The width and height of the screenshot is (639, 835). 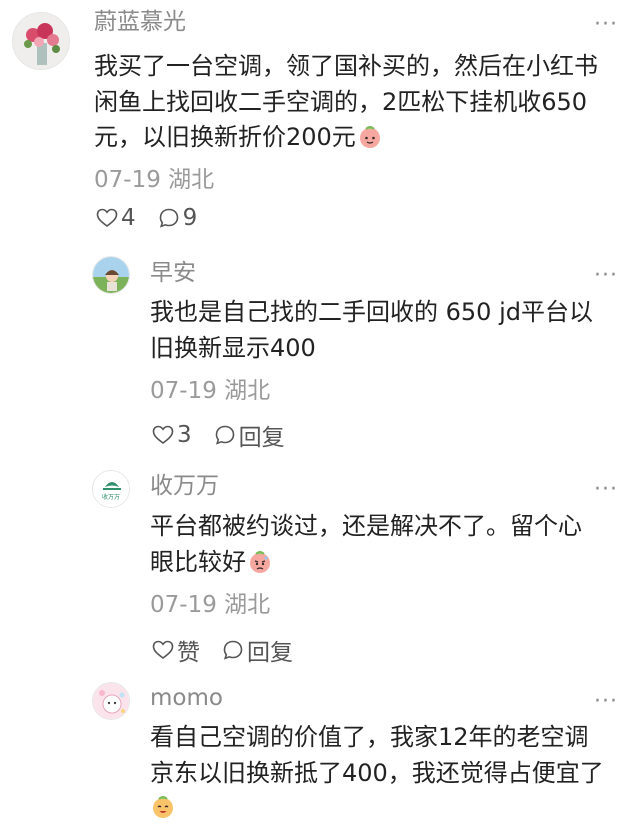 What do you see at coordinates (186, 698) in the screenshot?
I see `username: momo` at bounding box center [186, 698].